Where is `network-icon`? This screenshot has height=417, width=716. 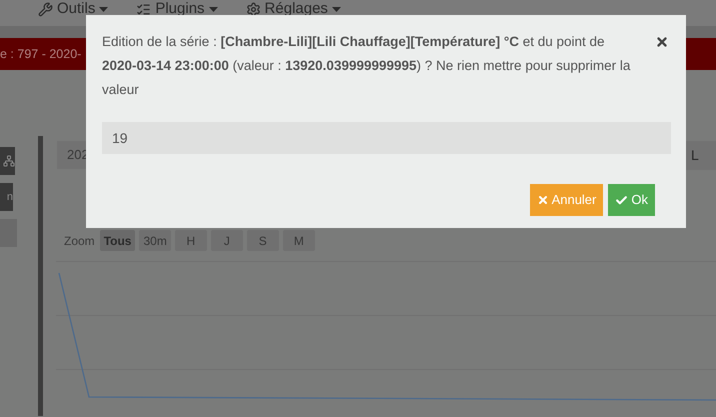 network-icon is located at coordinates (9, 161).